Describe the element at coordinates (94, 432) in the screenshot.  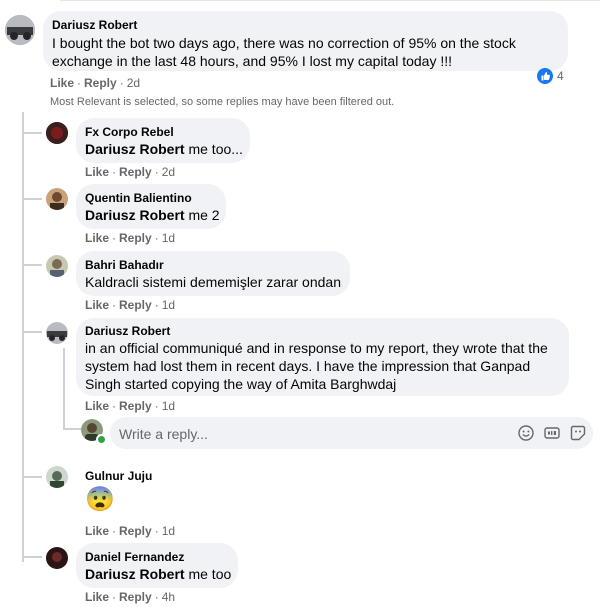
I see `current-user-avatar` at that location.